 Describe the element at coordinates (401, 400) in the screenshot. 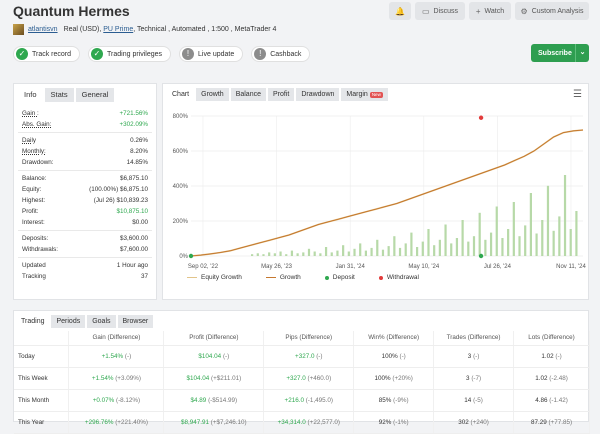

I see `win-difference: (-9%)` at that location.